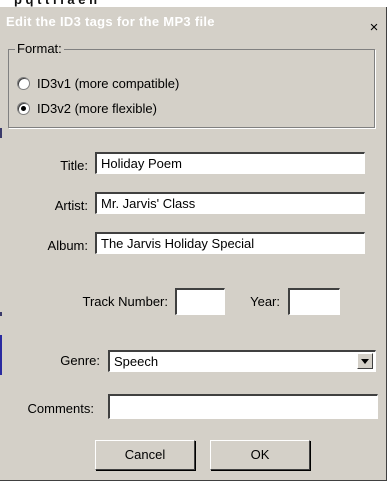  Describe the element at coordinates (55, 3) in the screenshot. I see `cropped-text-fragment: p q t t l i a e n` at that location.